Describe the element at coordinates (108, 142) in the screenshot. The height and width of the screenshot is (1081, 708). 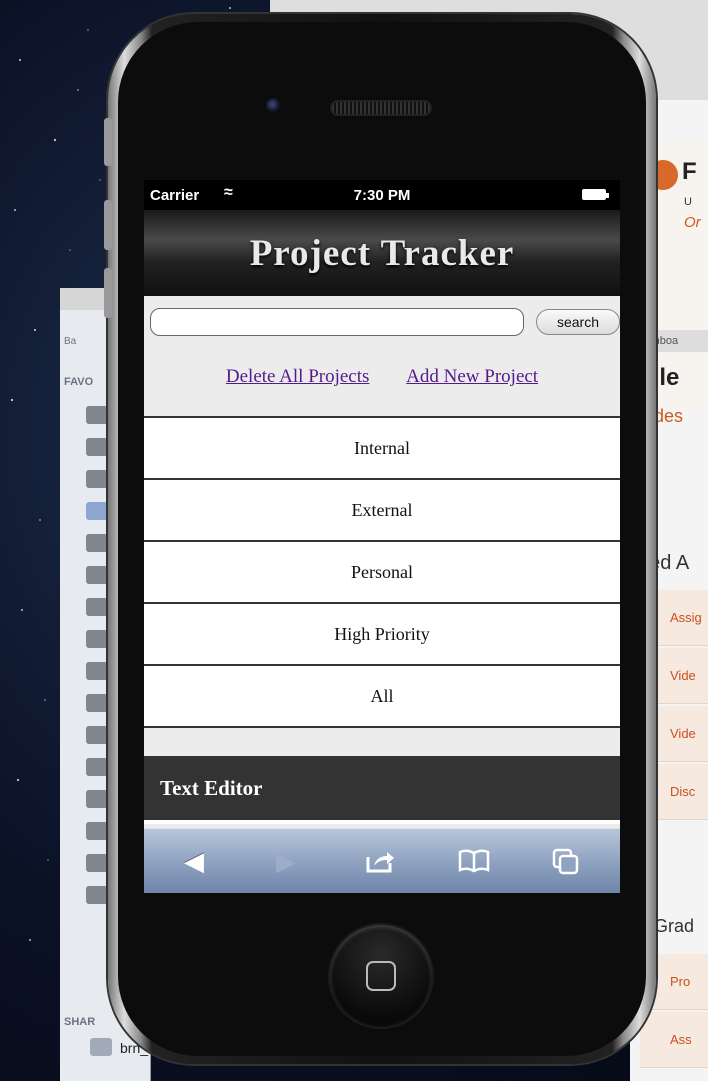
I see `mute-switch` at that location.